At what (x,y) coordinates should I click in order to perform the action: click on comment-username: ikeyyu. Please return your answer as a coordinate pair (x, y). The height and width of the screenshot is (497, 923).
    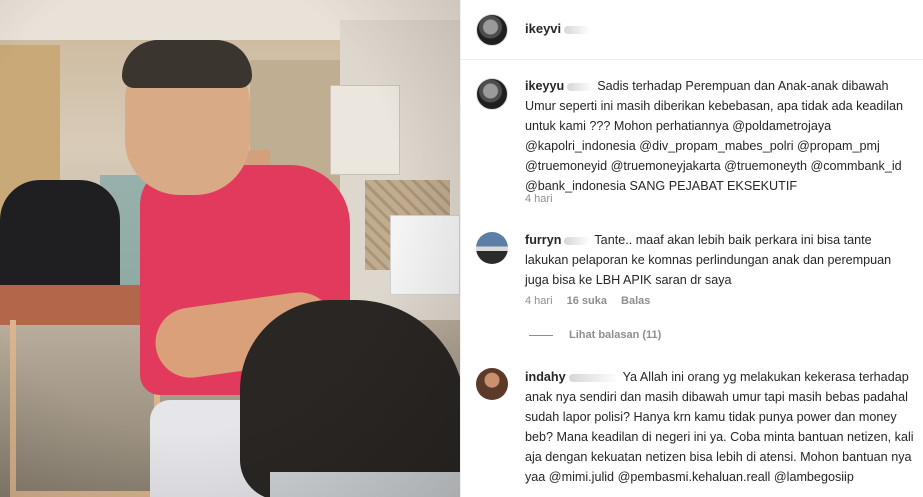
    Looking at the image, I should click on (559, 86).